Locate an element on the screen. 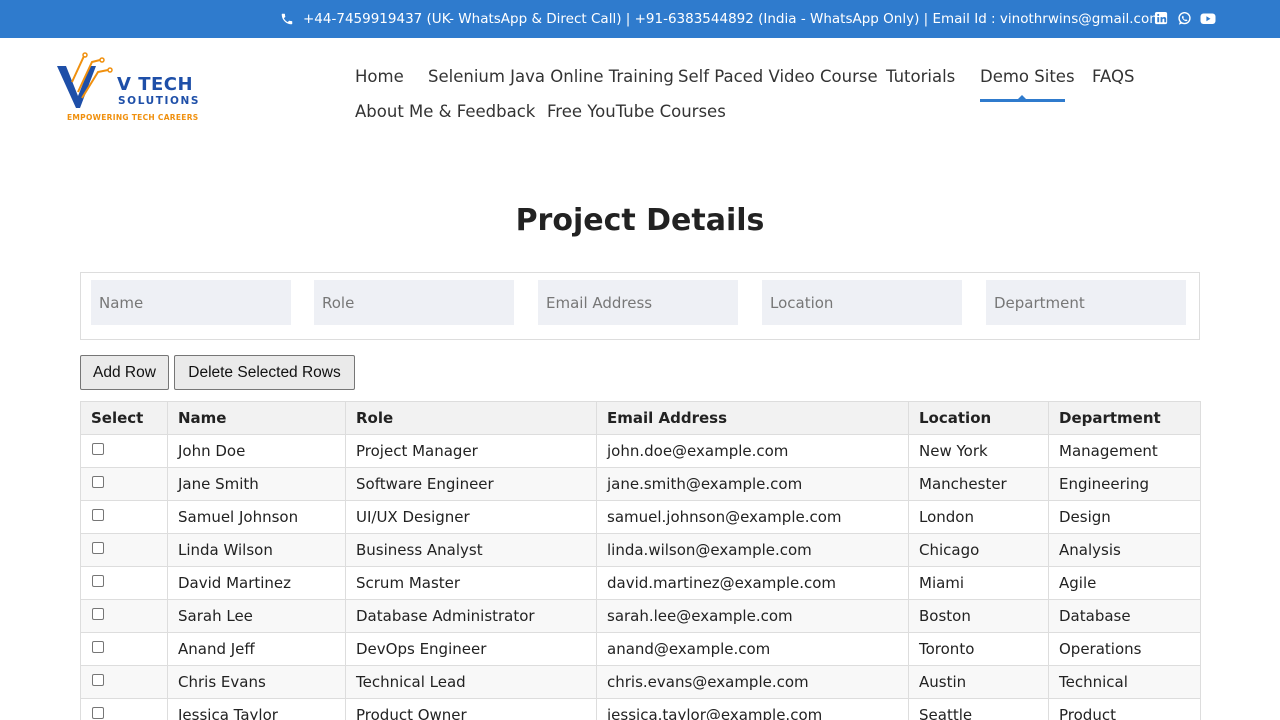 The height and width of the screenshot is (720, 1280). add-project-form is located at coordinates (640, 306).